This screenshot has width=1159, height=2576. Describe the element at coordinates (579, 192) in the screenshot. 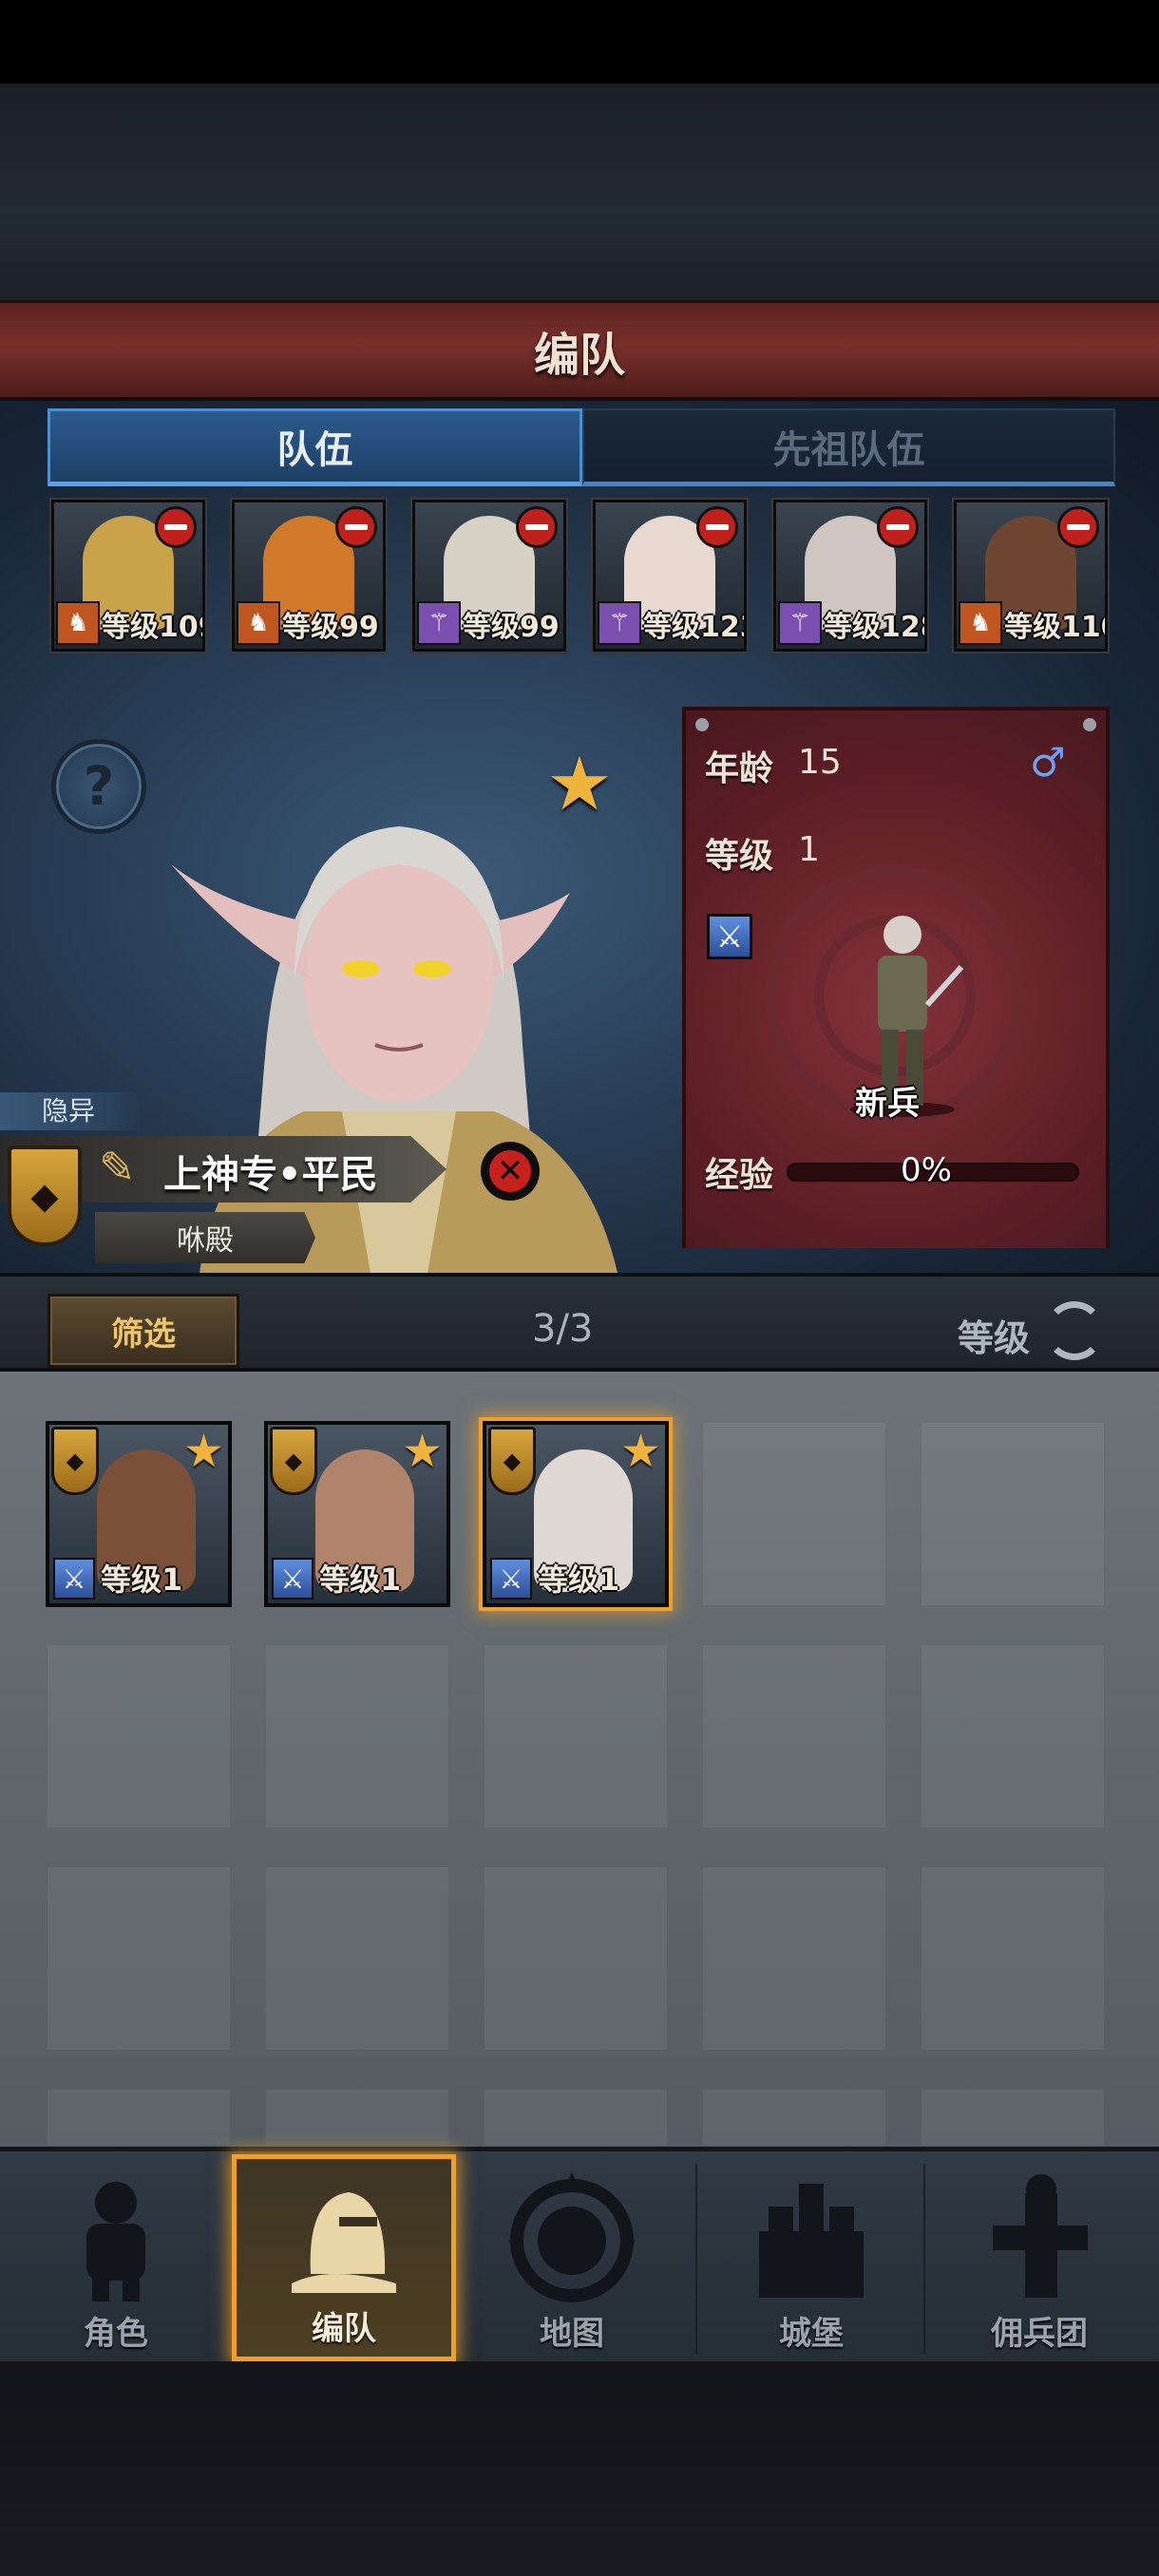

I see `top-background` at that location.